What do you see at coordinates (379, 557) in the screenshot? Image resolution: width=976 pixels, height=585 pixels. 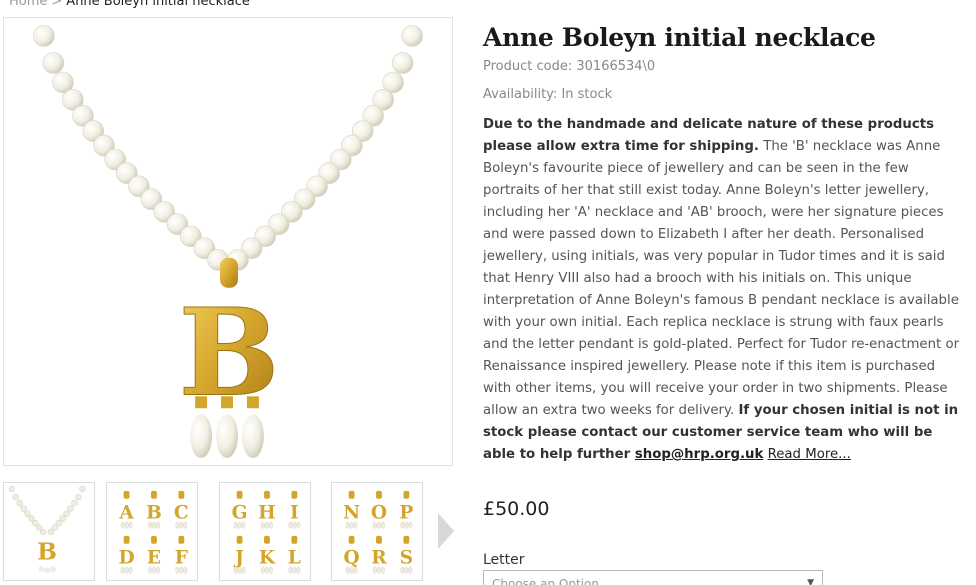 I see `thumbnail-letter: R` at bounding box center [379, 557].